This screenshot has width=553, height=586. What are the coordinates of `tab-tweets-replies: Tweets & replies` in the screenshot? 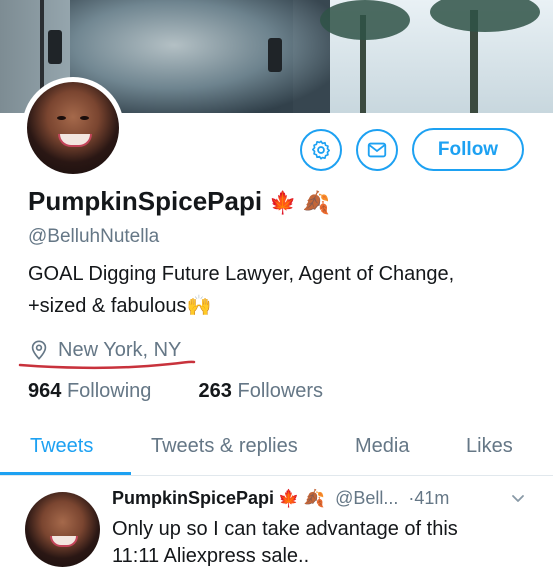 It's located at (224, 446).